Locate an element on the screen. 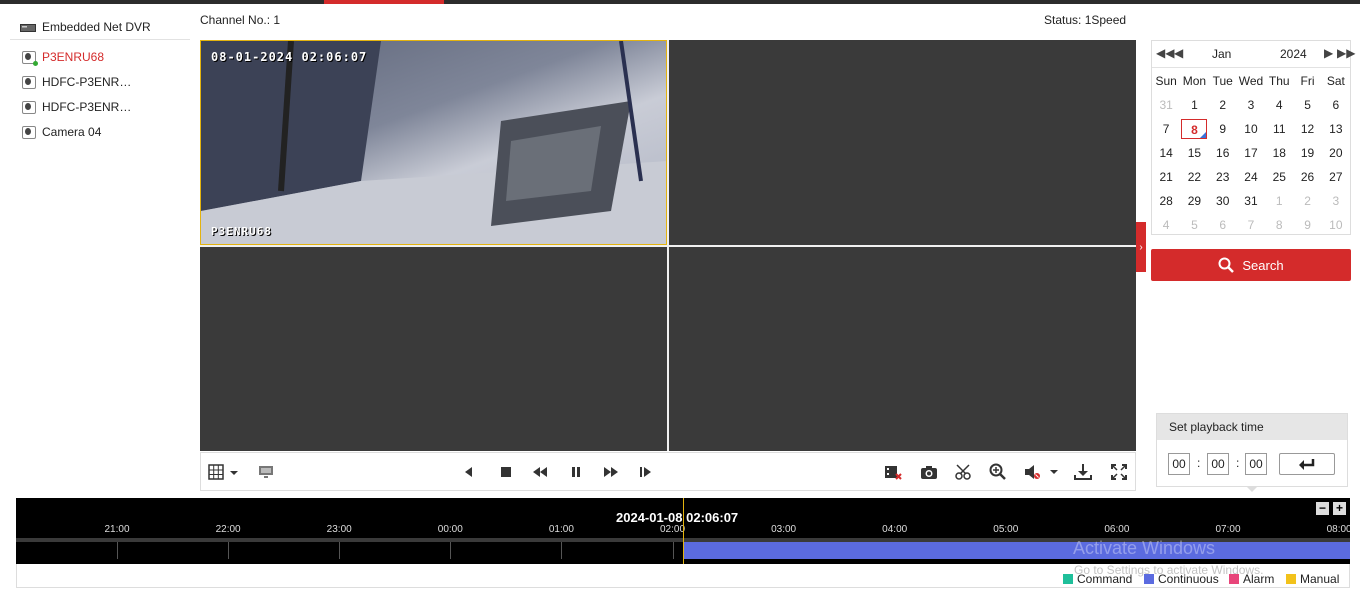  camera-item-4: Camera 04 is located at coordinates (104, 132).